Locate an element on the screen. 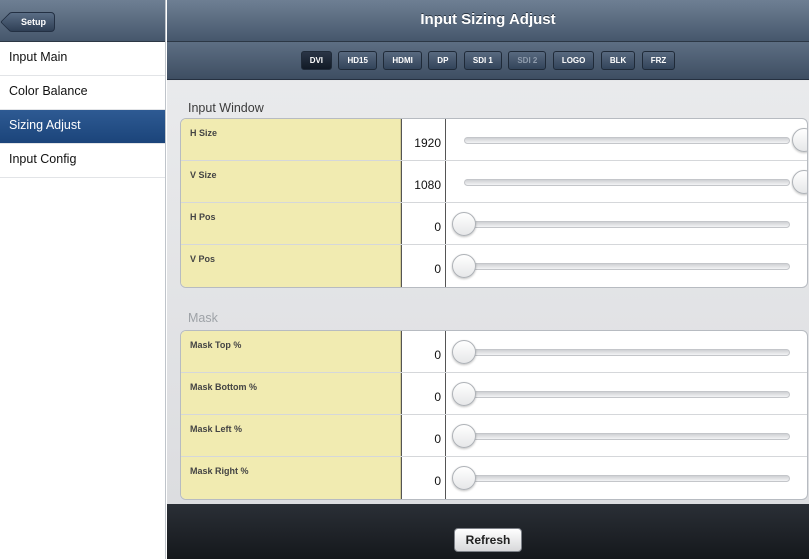  h-size-row: H Size 1920 is located at coordinates (494, 140).